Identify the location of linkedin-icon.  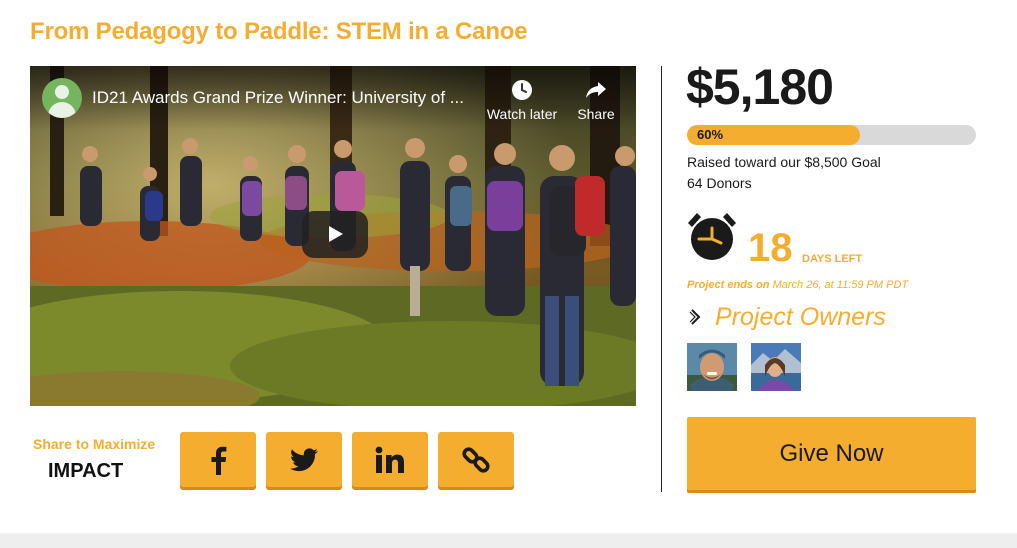
(389, 459).